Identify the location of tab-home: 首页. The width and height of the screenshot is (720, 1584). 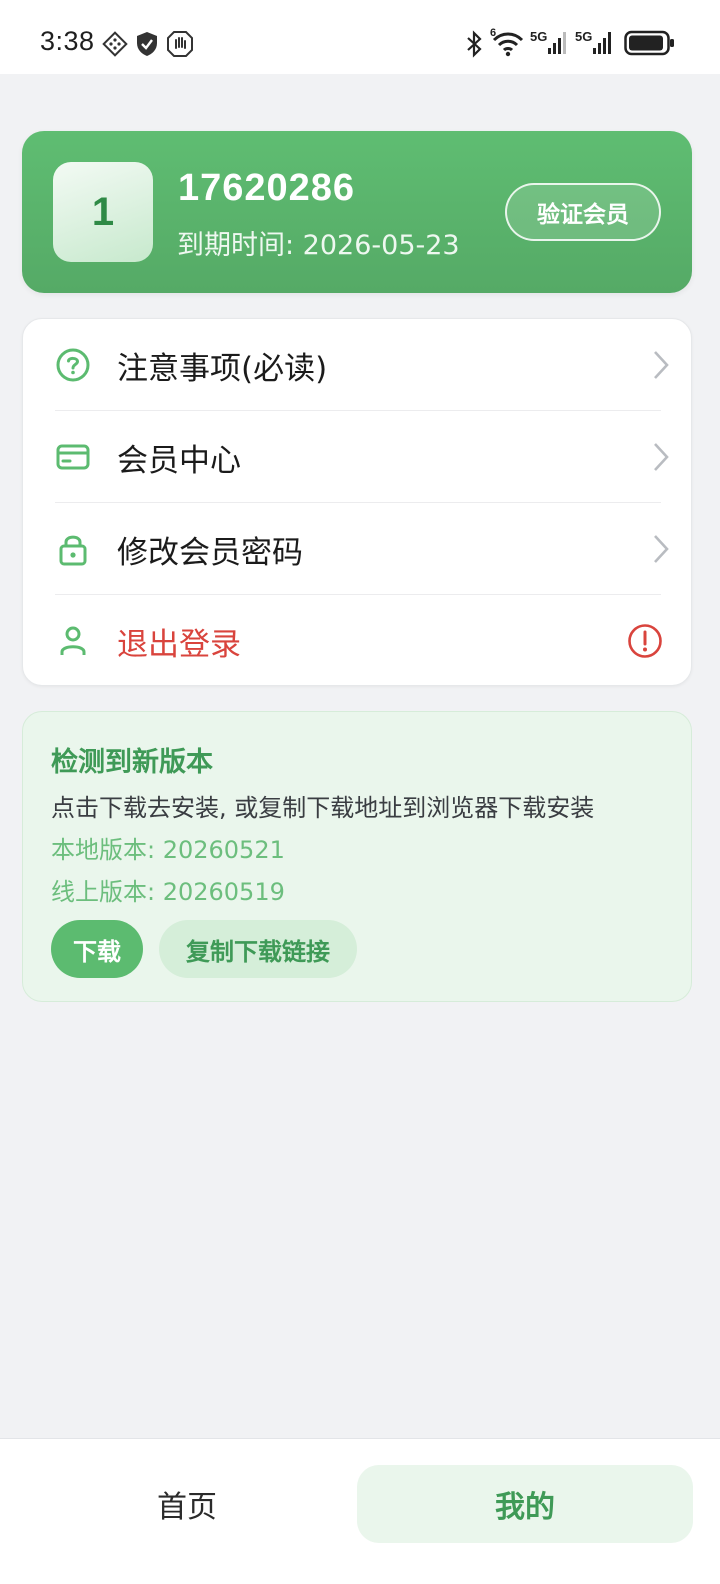
(187, 1504).